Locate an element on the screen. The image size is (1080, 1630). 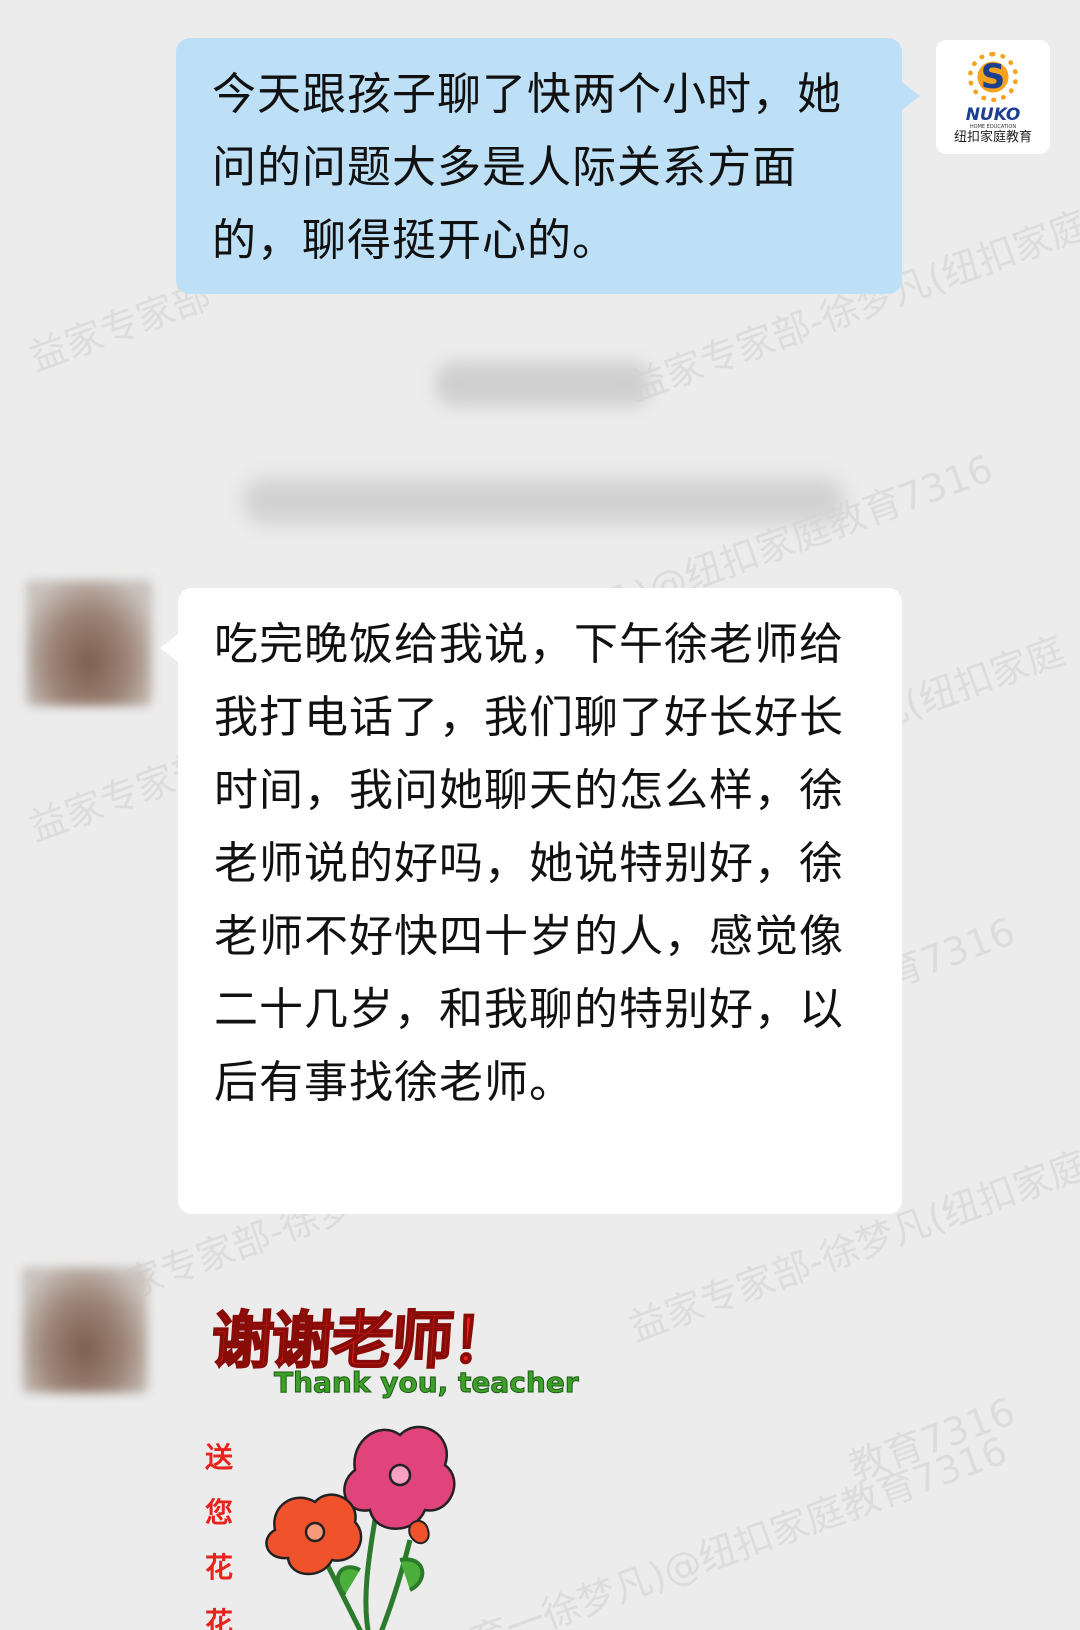
logo-chinese-name: 纽扣家庭教育 is located at coordinates (992, 137).